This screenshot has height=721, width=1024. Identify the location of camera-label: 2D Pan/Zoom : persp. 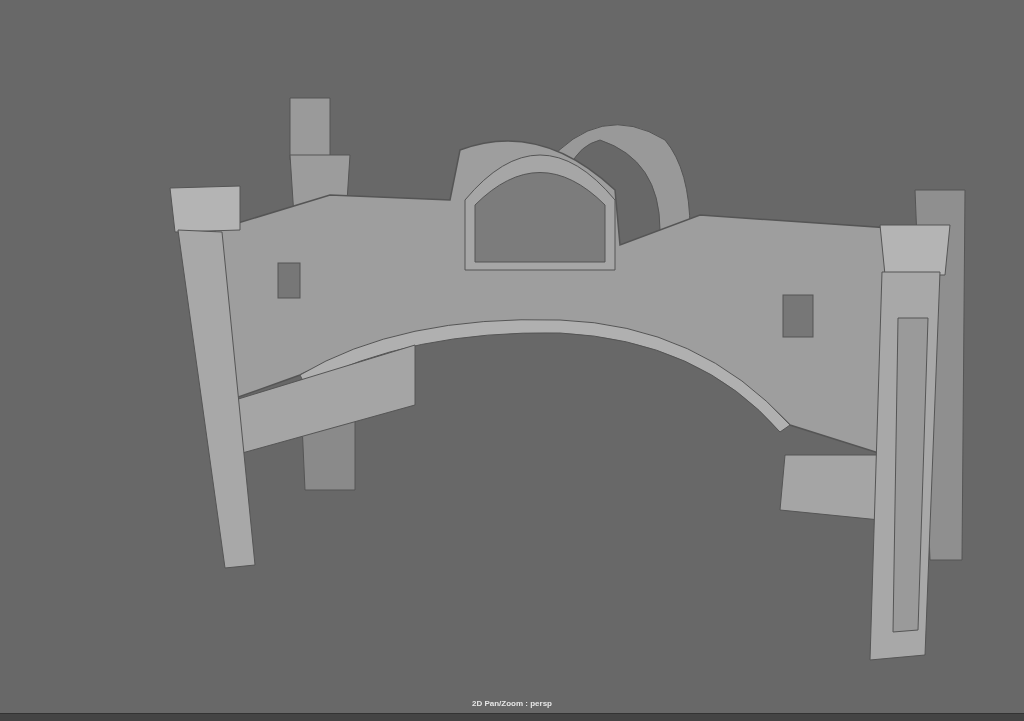
(512, 703).